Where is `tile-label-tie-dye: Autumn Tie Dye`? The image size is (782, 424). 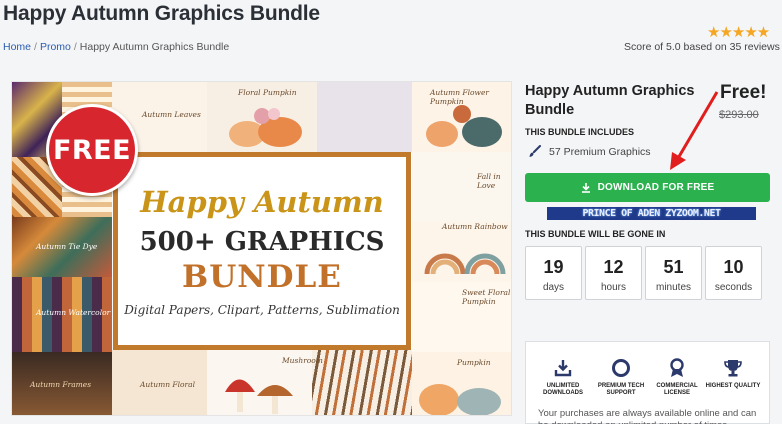
tile-label-tie-dye: Autumn Tie Dye is located at coordinates (67, 246).